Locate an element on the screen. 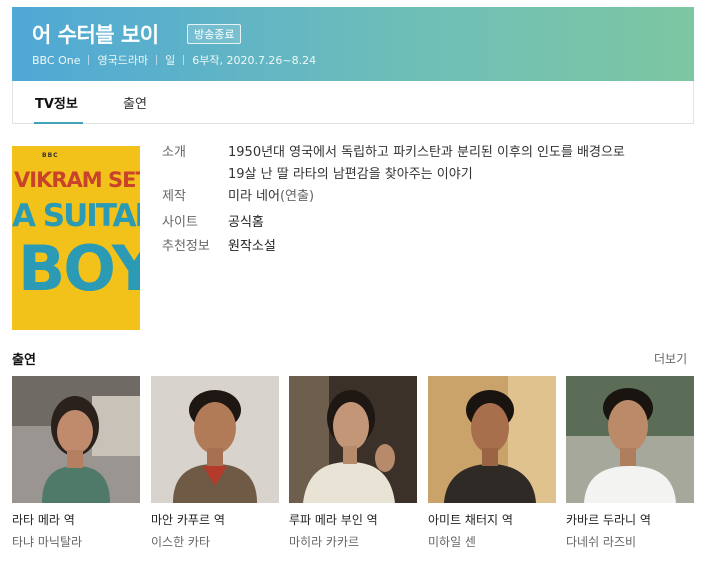 Image resolution: width=708 pixels, height=569 pixels. cast-role: 마안 카푸르 역 is located at coordinates (188, 520).